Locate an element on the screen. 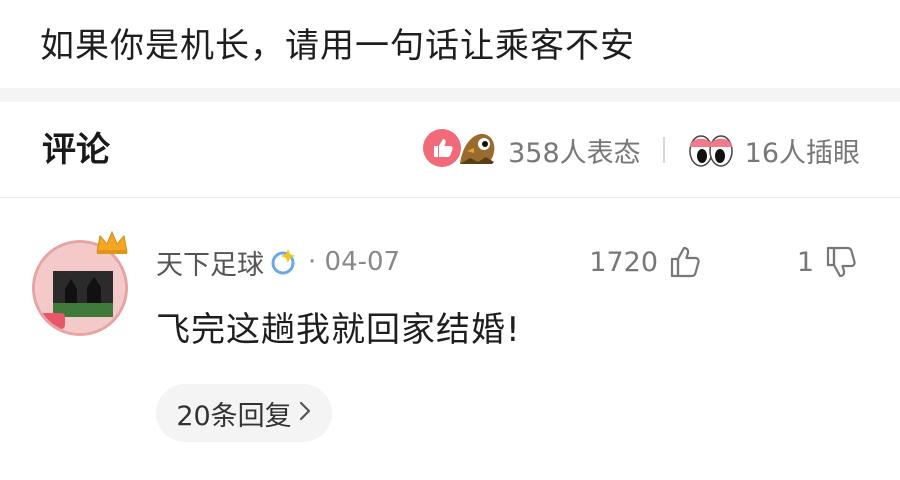 The image size is (900, 480). post-title: 如果你是机长，请用一句话让乘客不安 is located at coordinates (337, 46).